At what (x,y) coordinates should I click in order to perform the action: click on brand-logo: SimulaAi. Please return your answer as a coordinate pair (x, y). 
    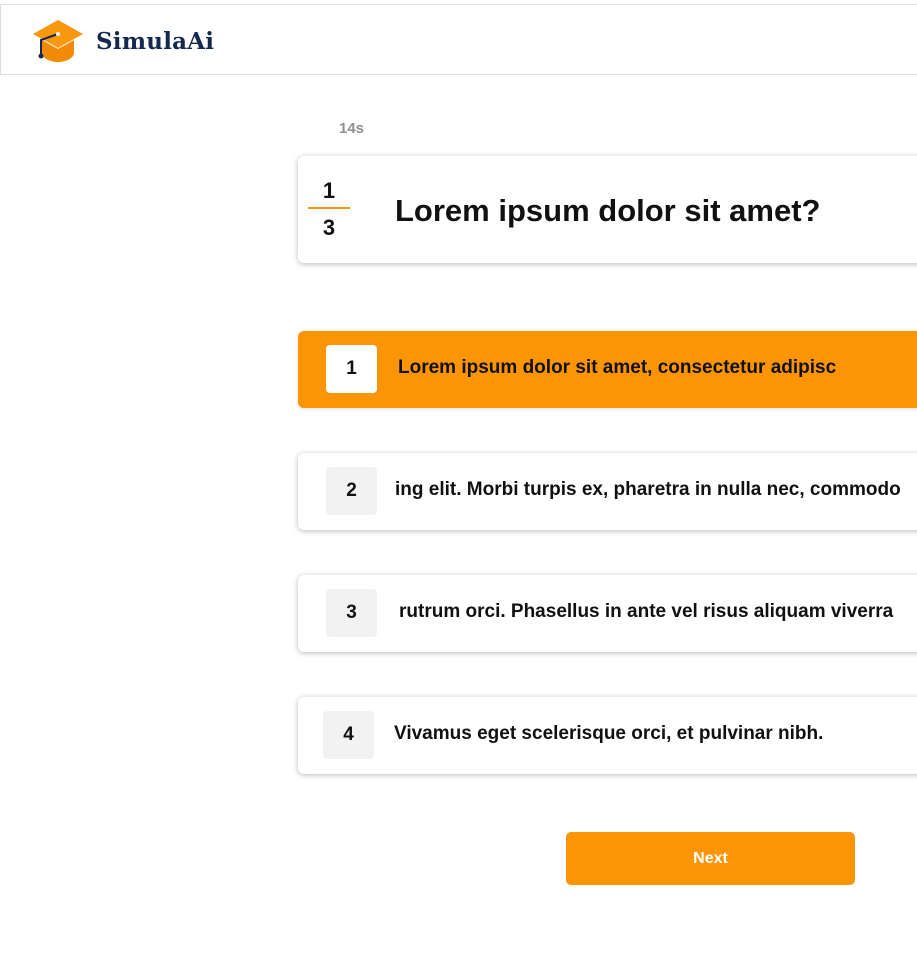
    Looking at the image, I should click on (122, 41).